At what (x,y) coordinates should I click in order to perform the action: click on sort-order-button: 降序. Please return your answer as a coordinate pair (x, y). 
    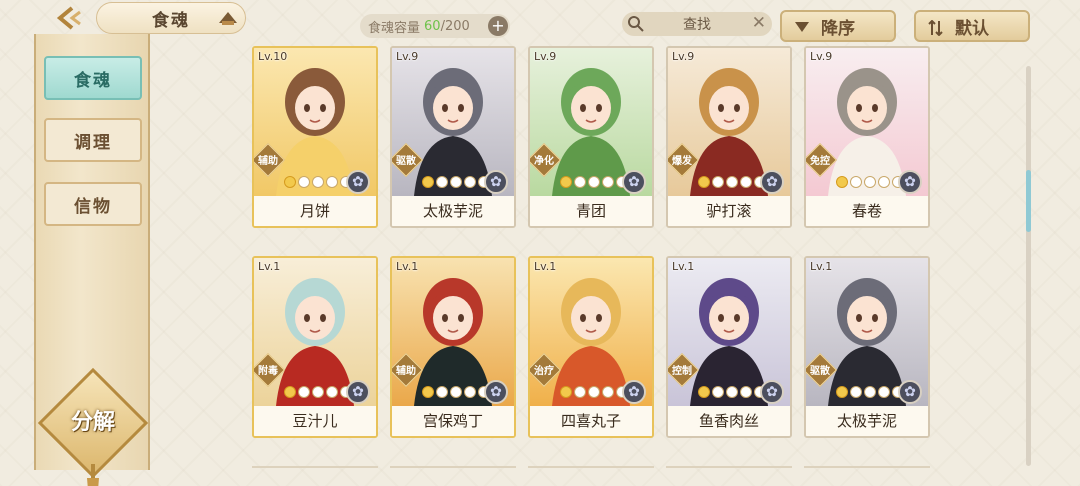
    Looking at the image, I should click on (838, 26).